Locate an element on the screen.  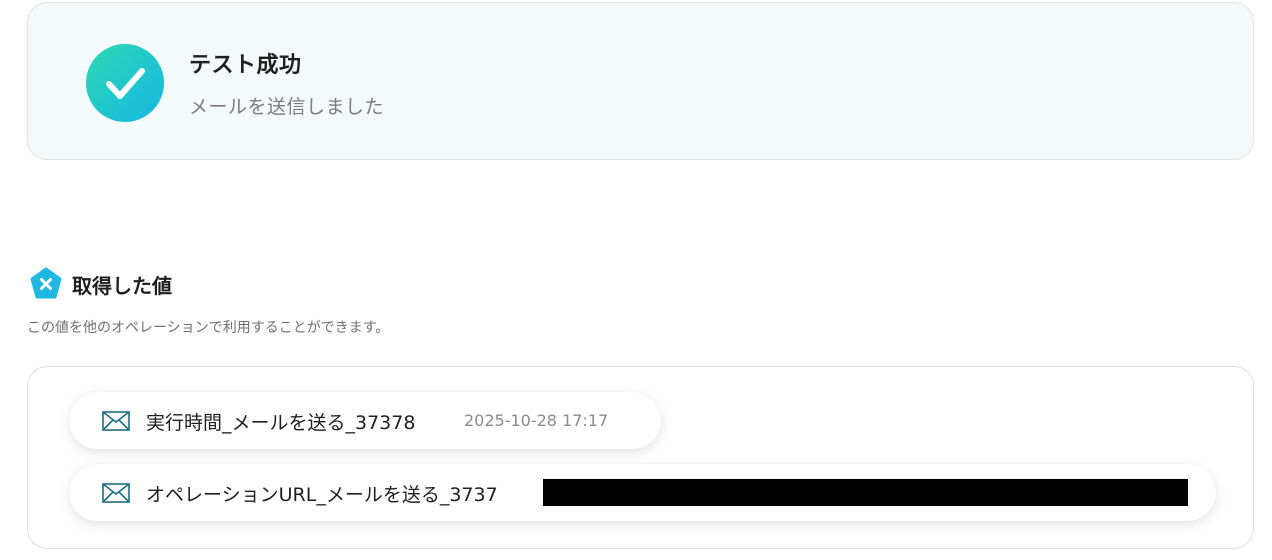
check-icon is located at coordinates (125, 83).